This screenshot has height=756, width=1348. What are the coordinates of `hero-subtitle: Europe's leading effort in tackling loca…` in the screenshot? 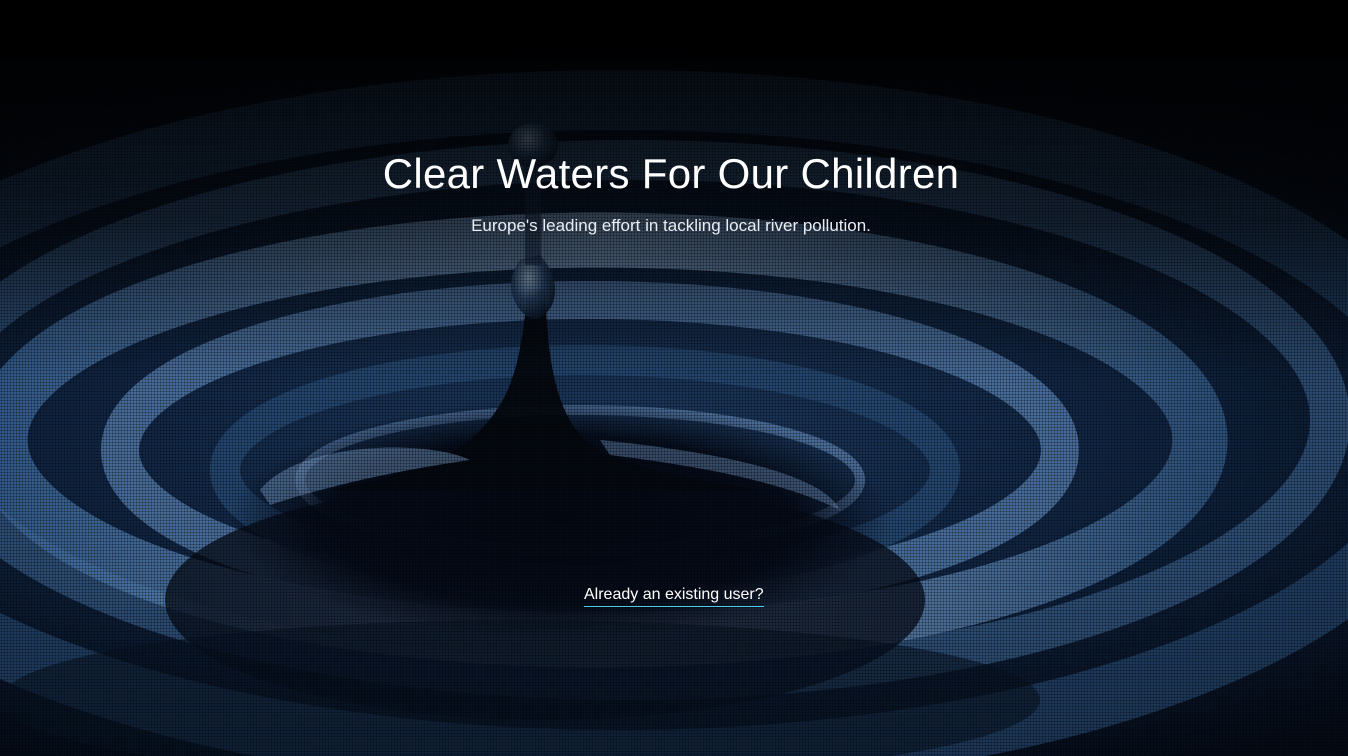 It's located at (671, 225).